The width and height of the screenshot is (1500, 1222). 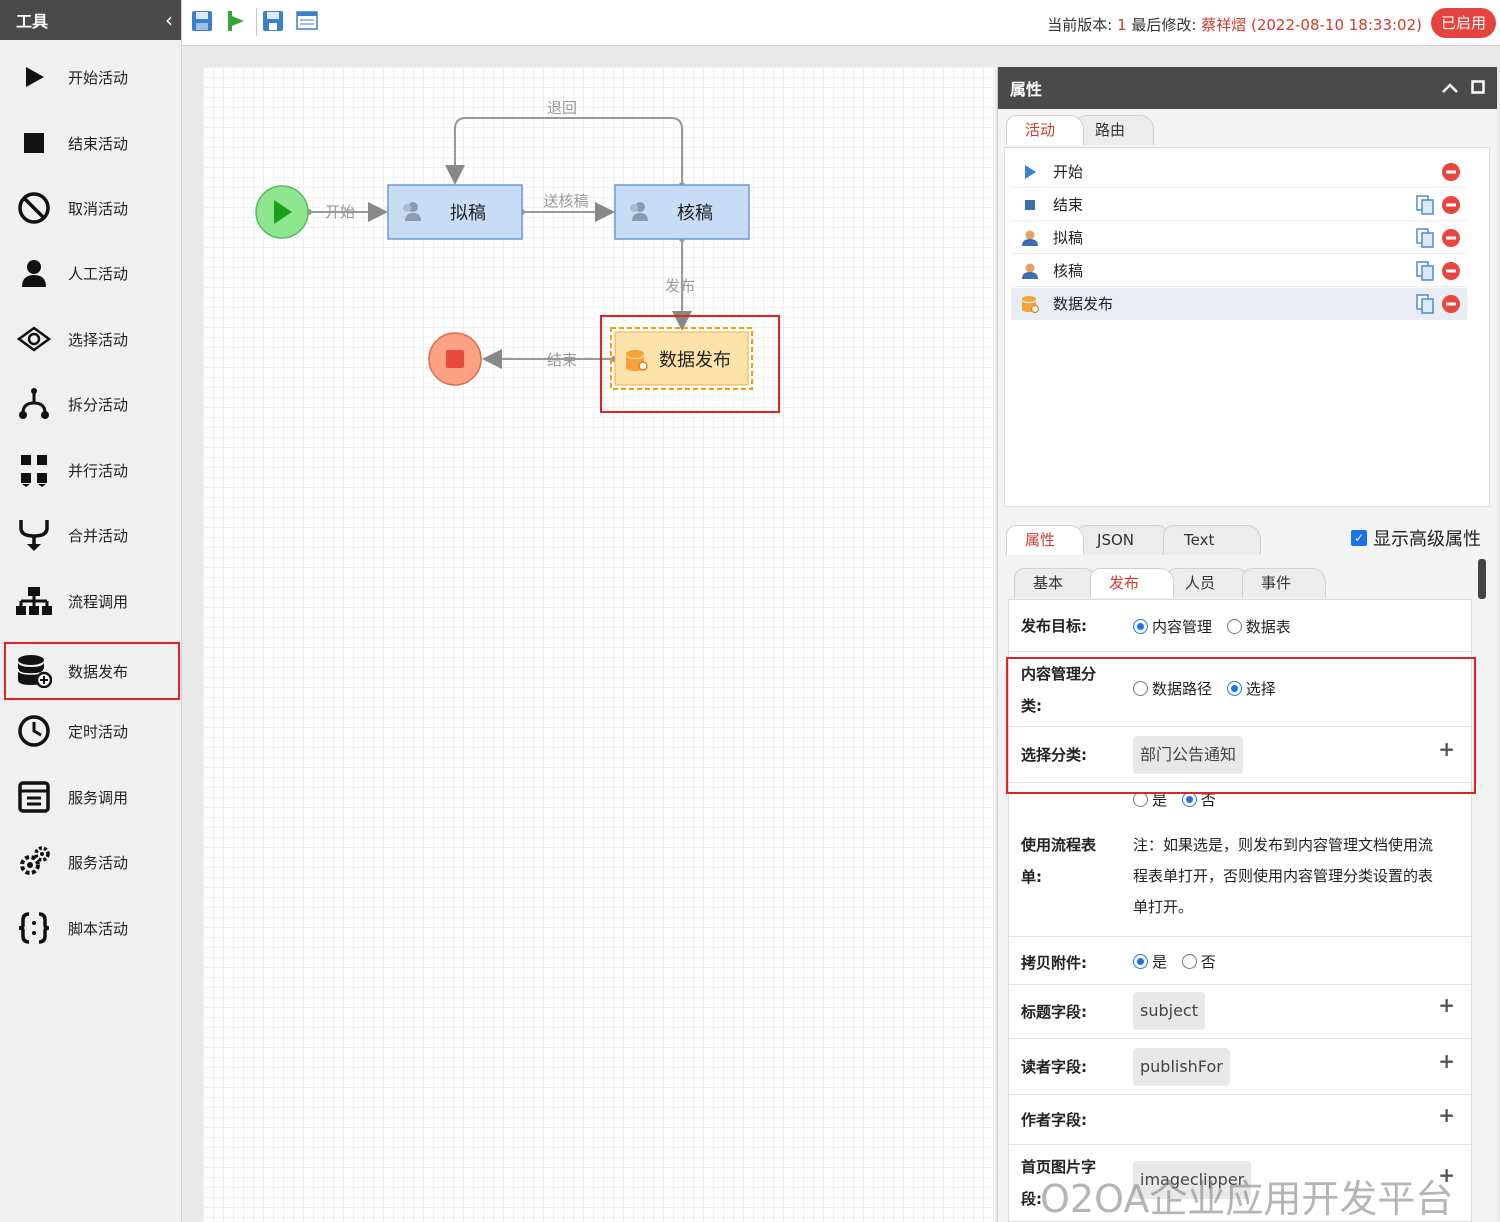 I want to click on tool-item-manual: 人工活动, so click(x=92, y=273).